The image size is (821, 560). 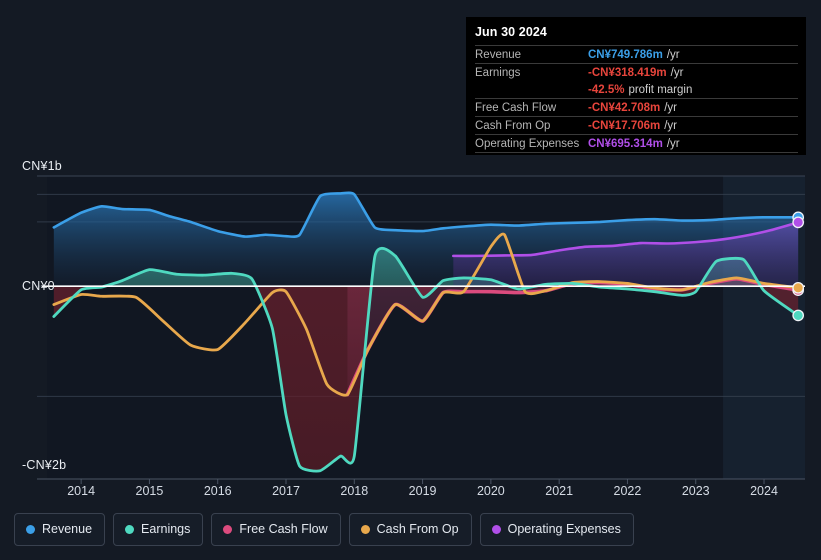 What do you see at coordinates (564, 528) in the screenshot?
I see `legend-item-label: Operating Expenses` at bounding box center [564, 528].